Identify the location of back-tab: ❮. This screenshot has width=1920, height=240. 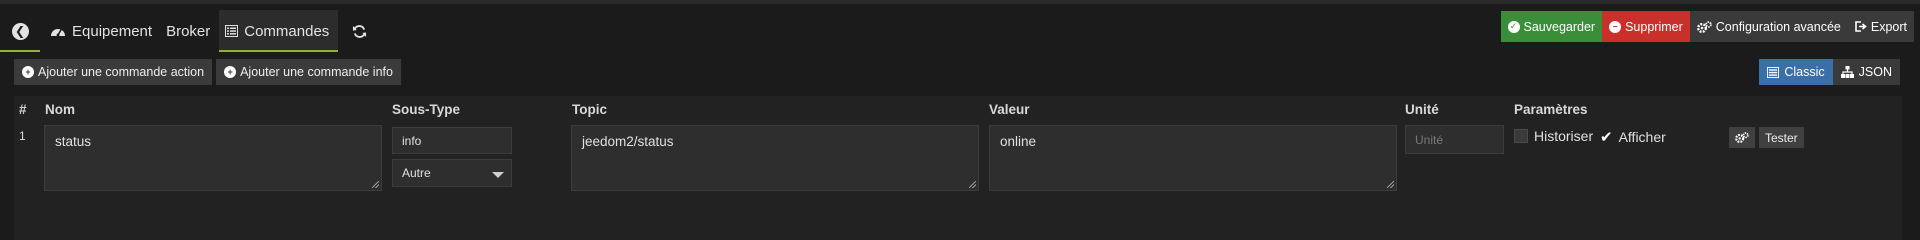
(20, 31).